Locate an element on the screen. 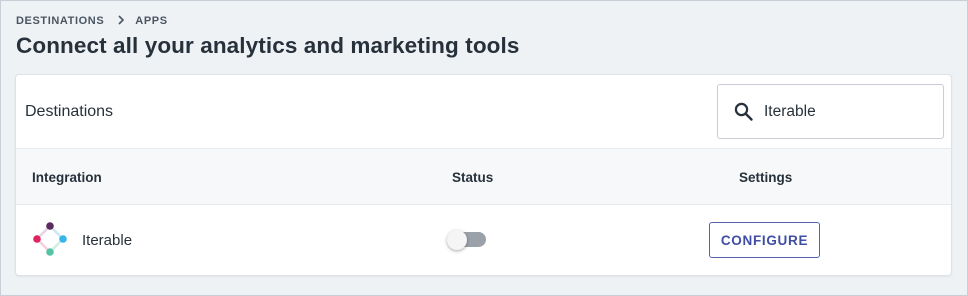  chevron-right-icon is located at coordinates (121, 21).